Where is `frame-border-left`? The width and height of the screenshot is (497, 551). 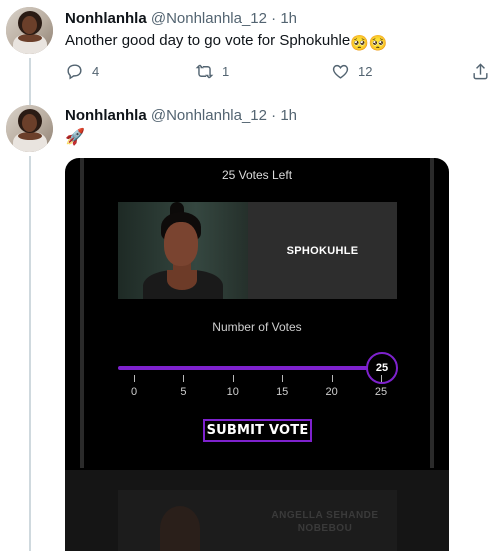
frame-border-left is located at coordinates (82, 313).